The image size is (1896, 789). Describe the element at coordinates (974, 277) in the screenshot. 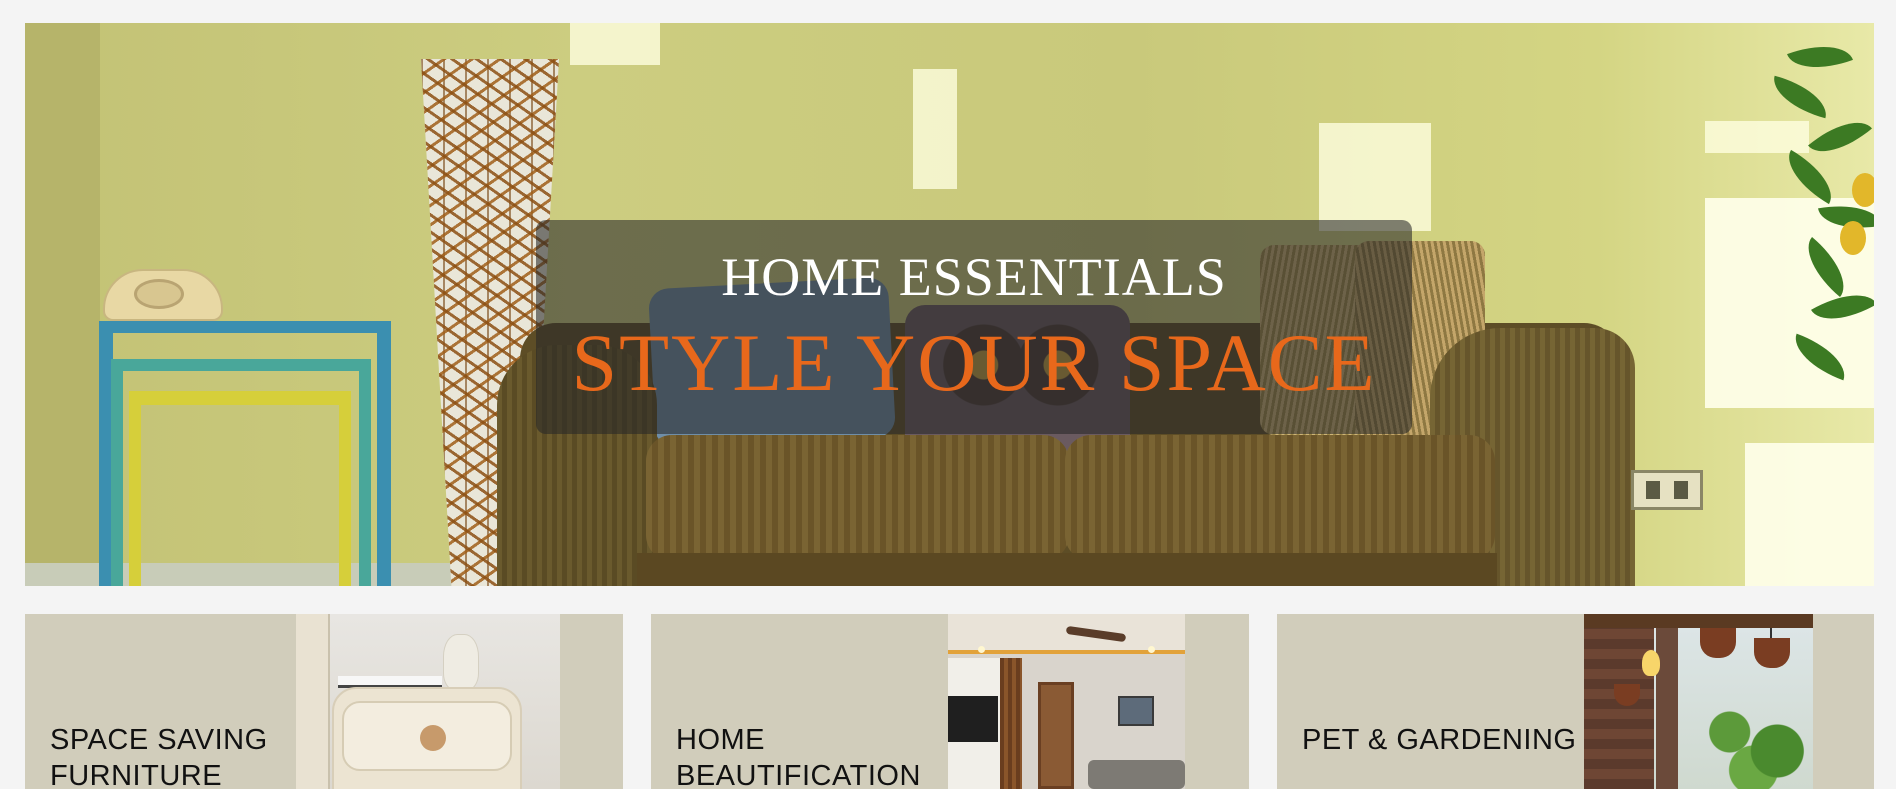

I see `hero-subtitle: HOME ESSENTIALS` at that location.